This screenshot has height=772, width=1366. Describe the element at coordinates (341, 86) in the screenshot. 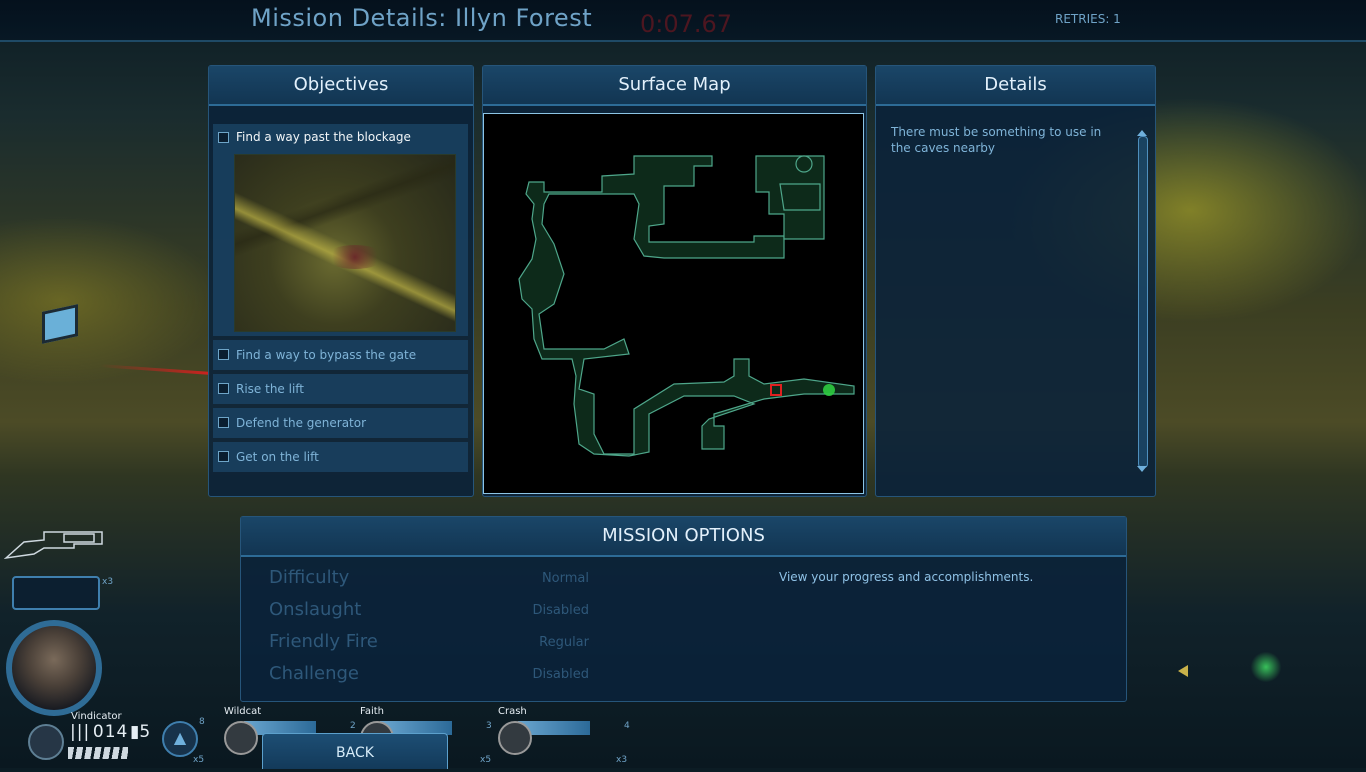

I see `objectives-heading: Objectives` at that location.